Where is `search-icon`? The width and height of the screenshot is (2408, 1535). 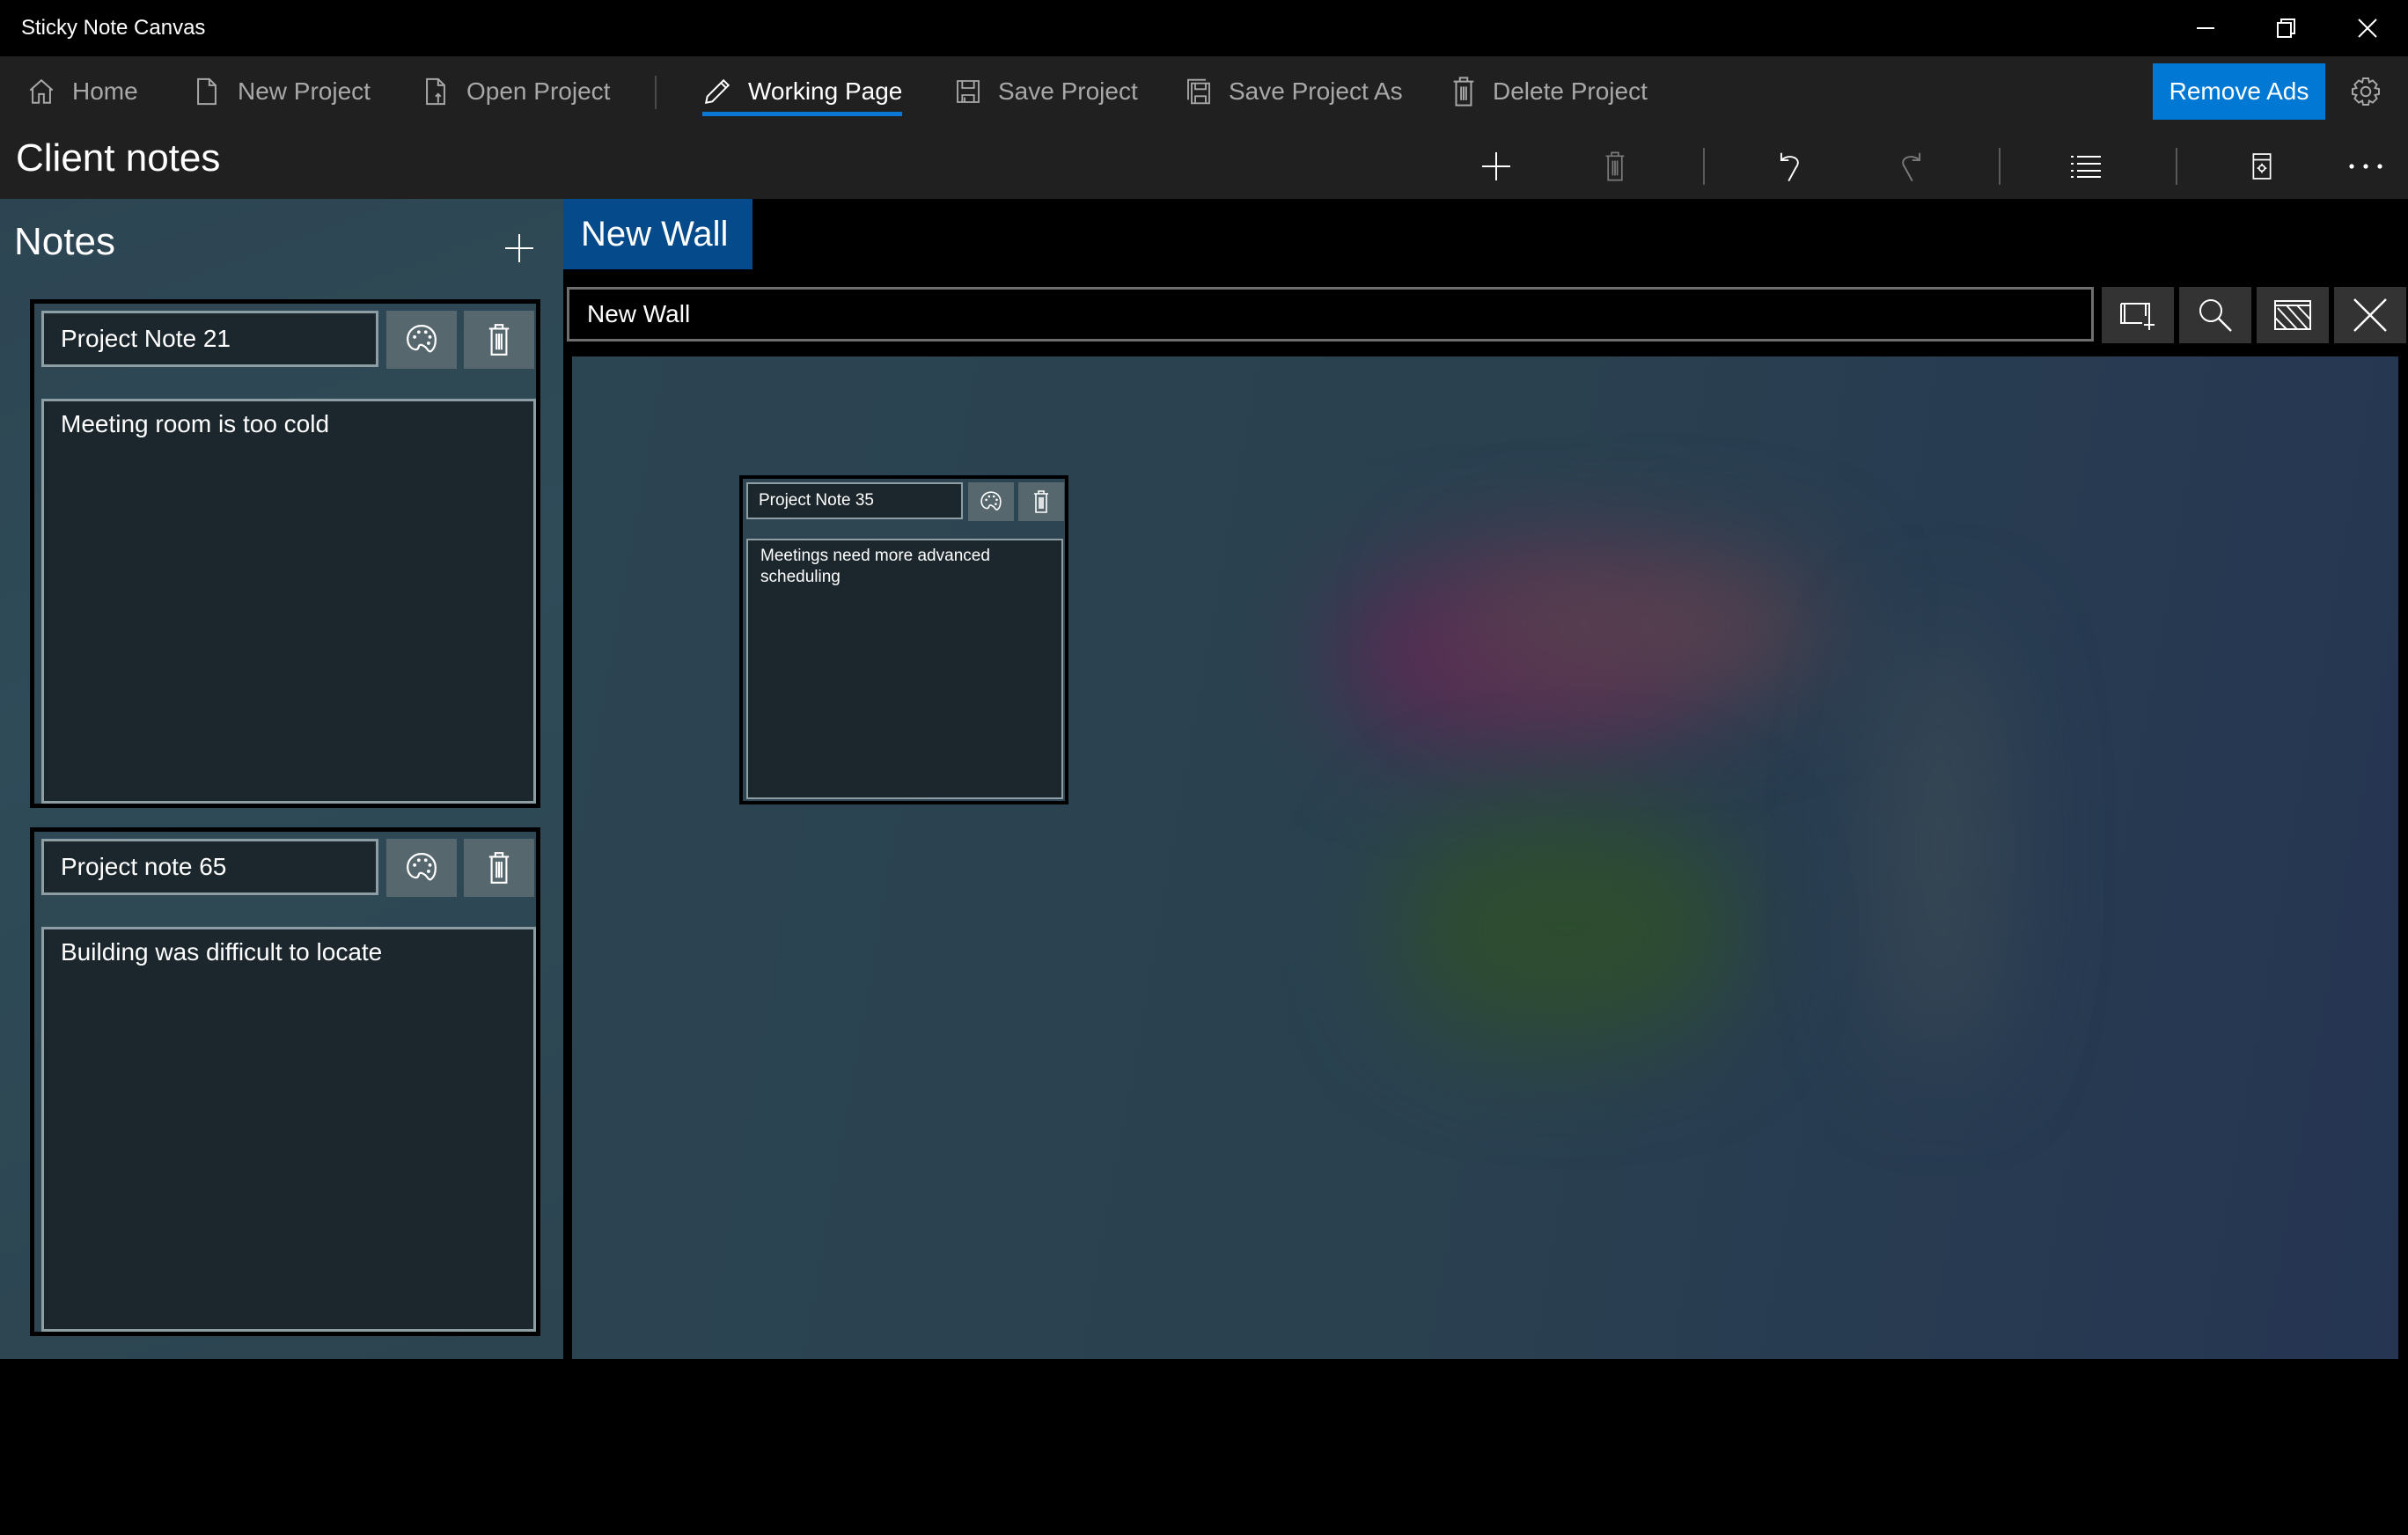 search-icon is located at coordinates (2215, 315).